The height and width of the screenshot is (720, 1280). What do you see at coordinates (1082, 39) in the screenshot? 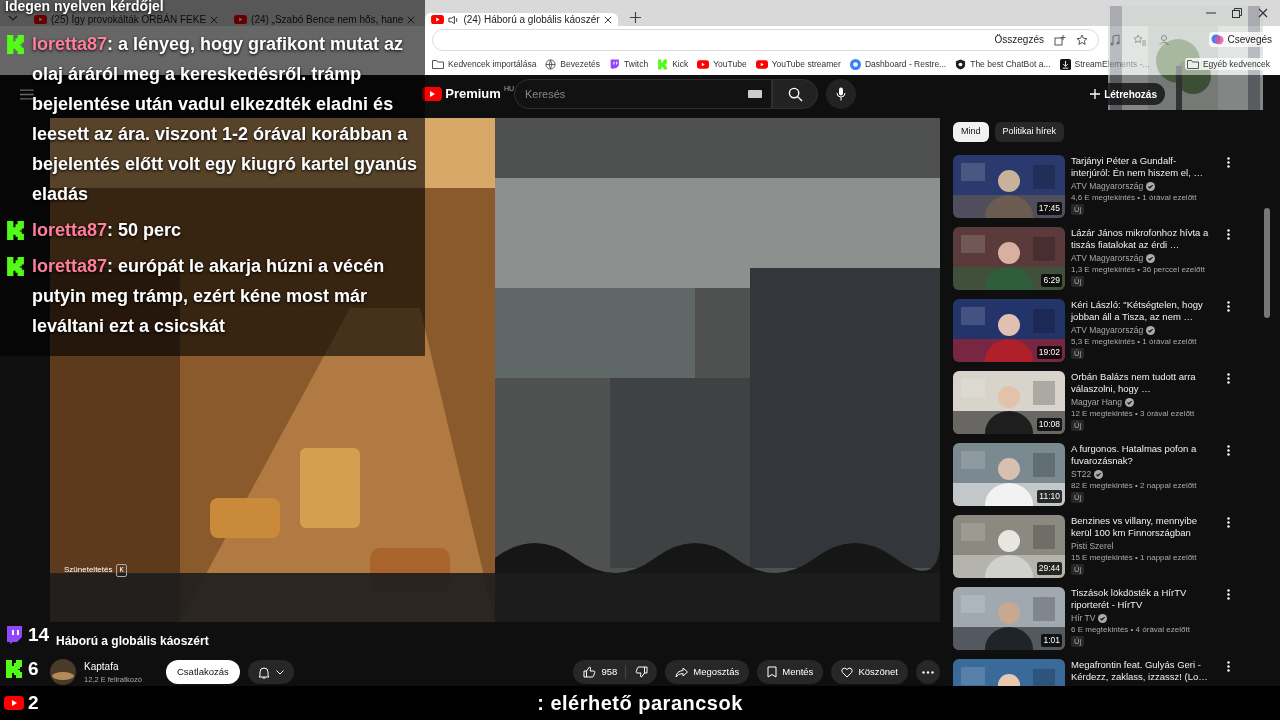
I see `star-icon` at bounding box center [1082, 39].